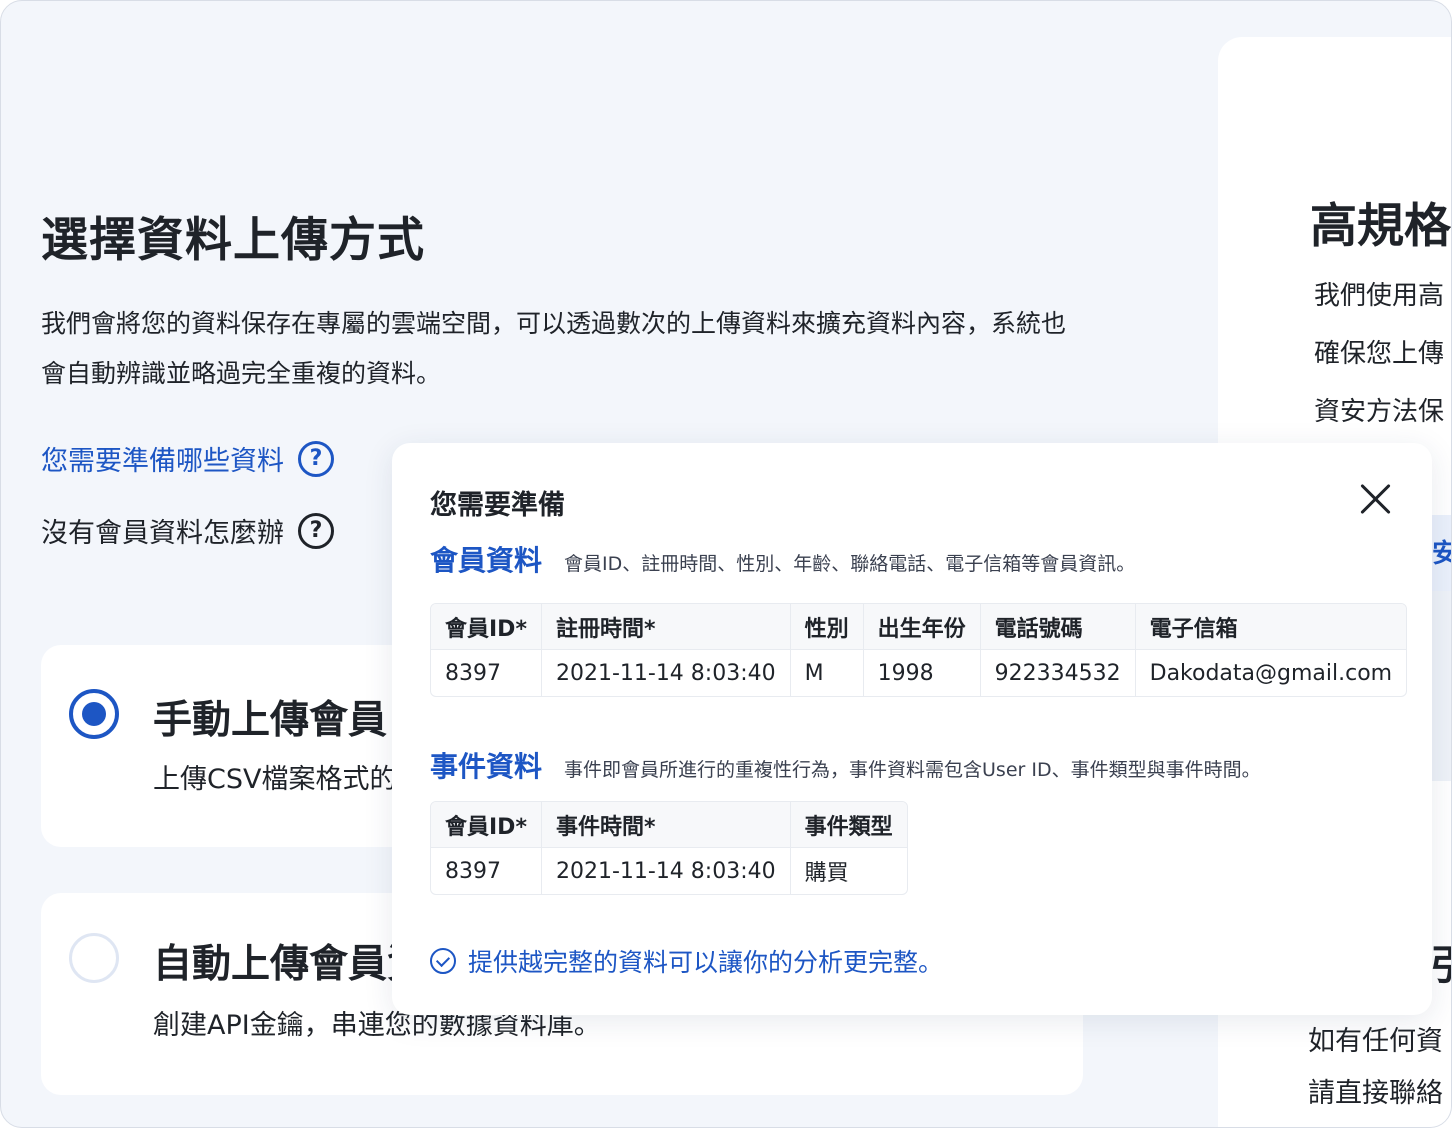 This screenshot has width=1452, height=1128. I want to click on table-cell: 1998, so click(921, 673).